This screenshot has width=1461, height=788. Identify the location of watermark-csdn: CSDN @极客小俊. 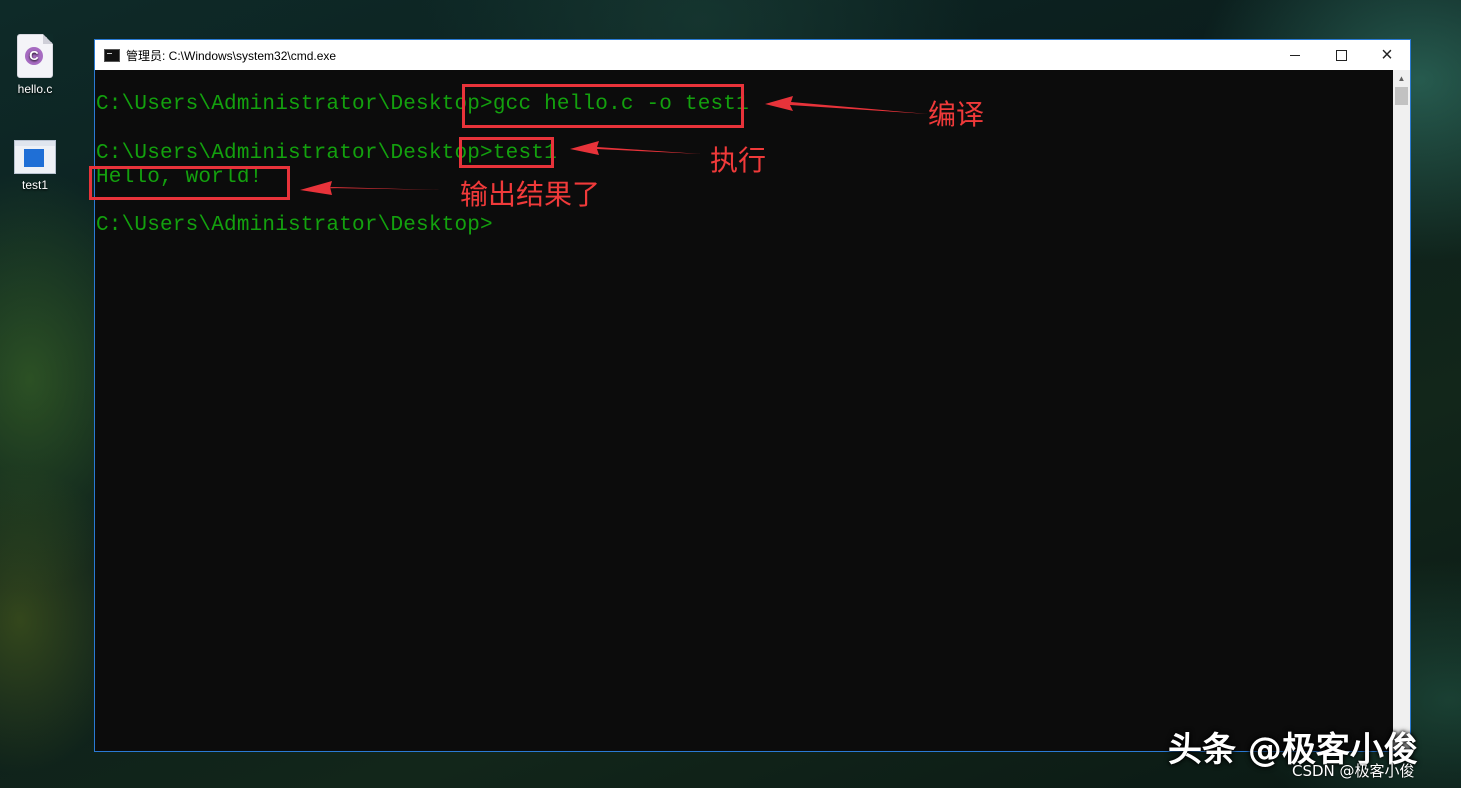
(1353, 771).